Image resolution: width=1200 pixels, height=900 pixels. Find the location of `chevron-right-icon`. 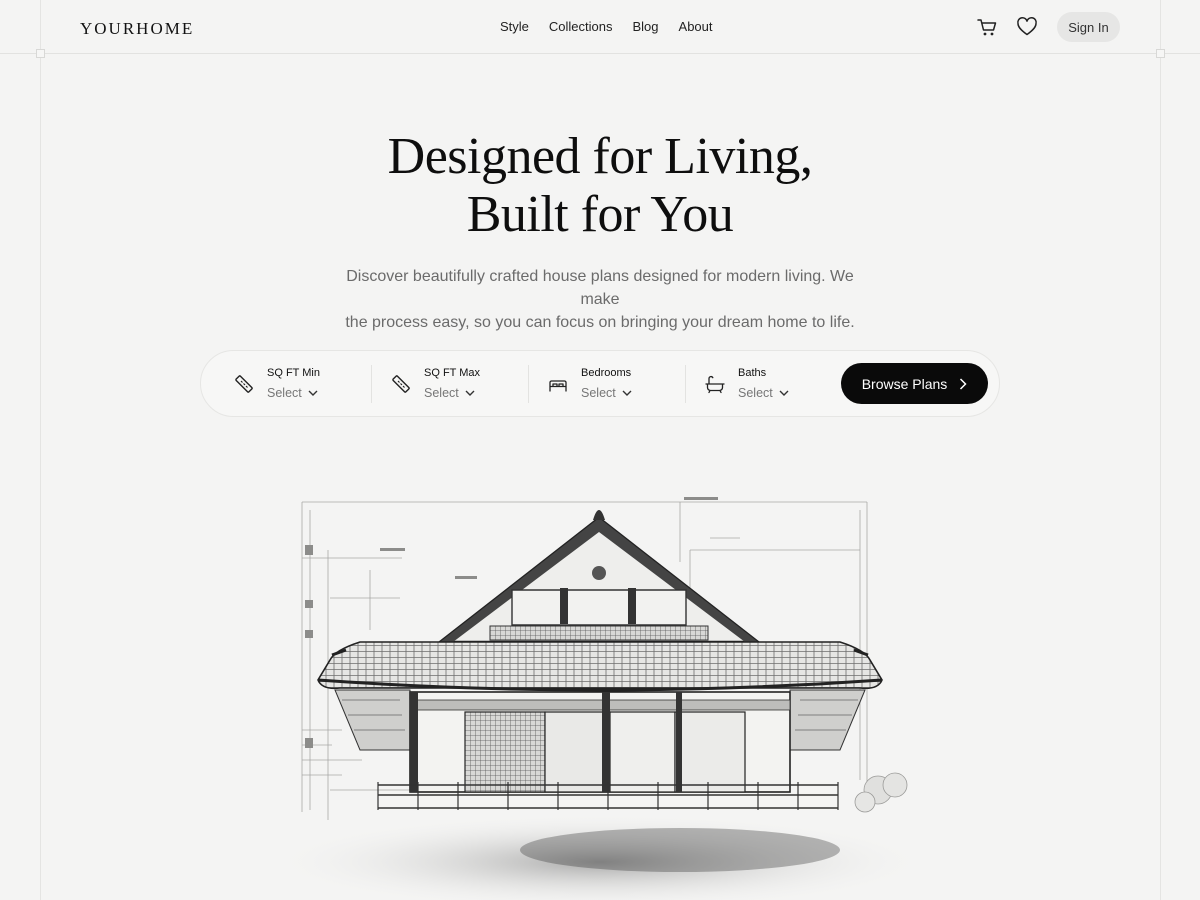

chevron-right-icon is located at coordinates (963, 383).